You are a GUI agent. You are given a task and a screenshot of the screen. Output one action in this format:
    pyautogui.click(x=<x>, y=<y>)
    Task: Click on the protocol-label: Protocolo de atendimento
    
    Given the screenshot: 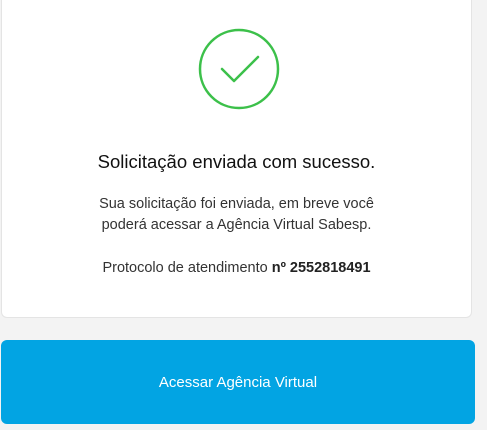 What is the action you would take?
    pyautogui.click(x=187, y=268)
    